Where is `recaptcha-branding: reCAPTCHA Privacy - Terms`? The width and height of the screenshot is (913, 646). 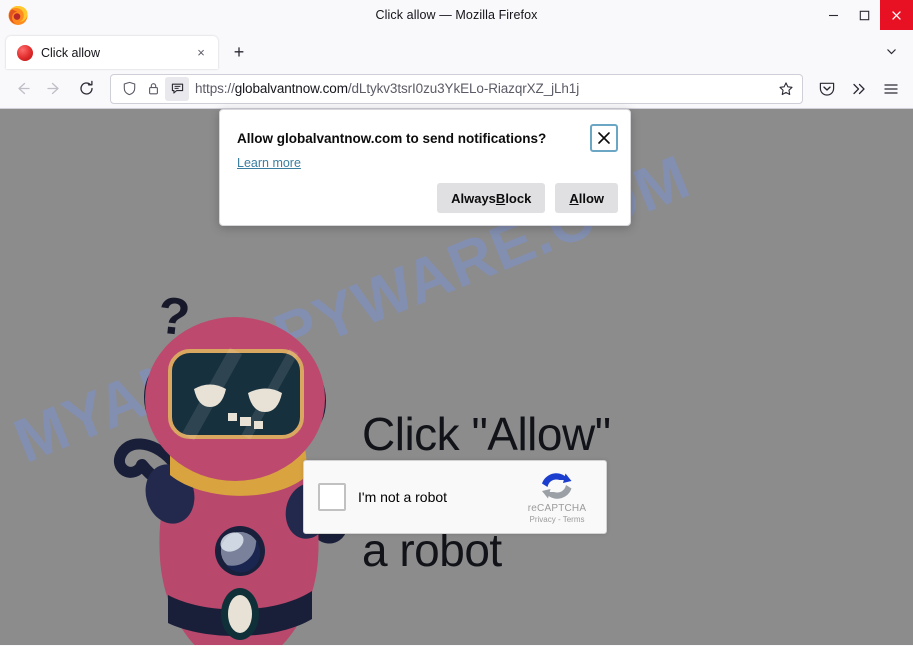
recaptcha-branding: reCAPTCHA Privacy - Terms is located at coordinates (557, 497).